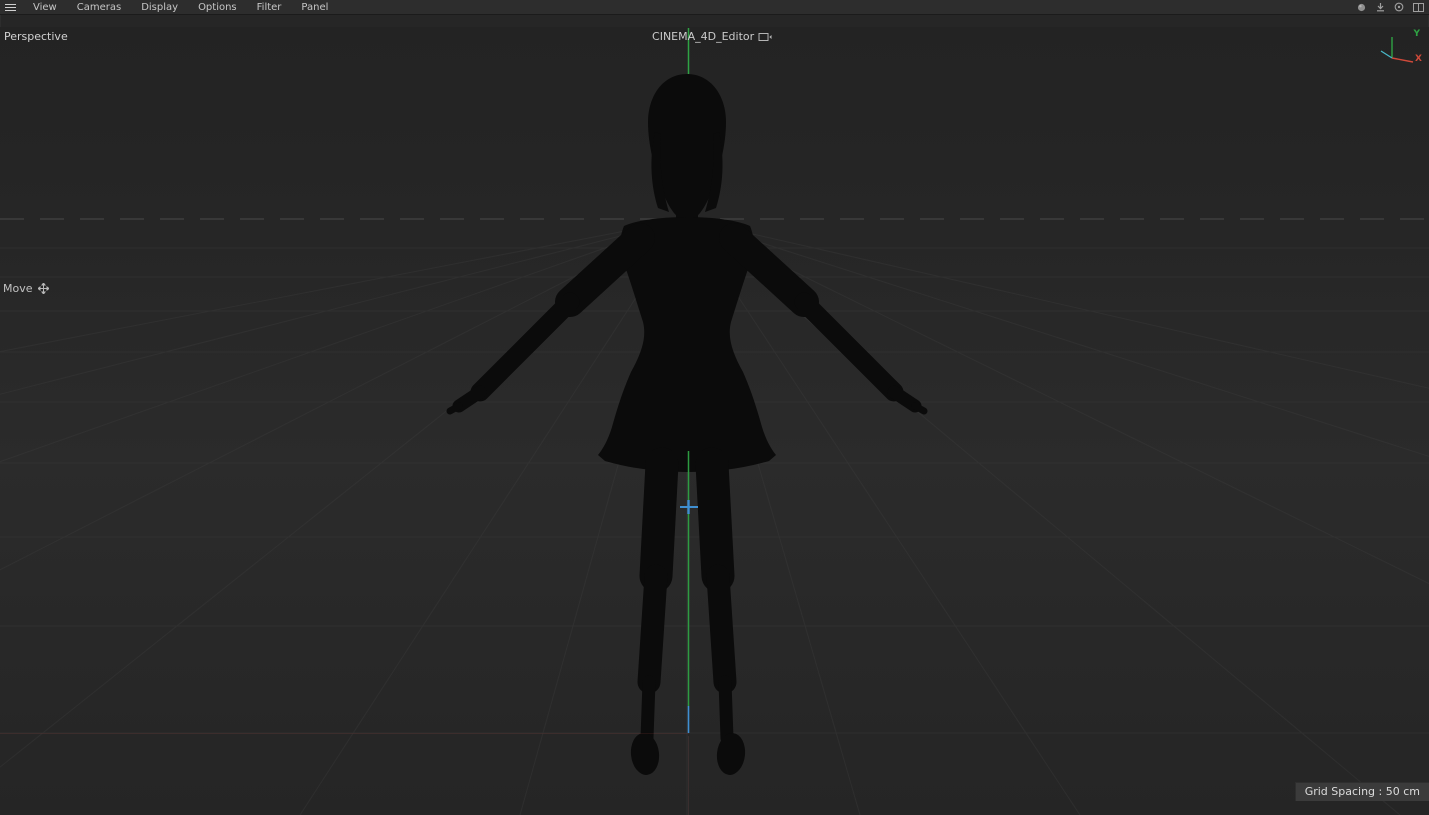 Image resolution: width=1429 pixels, height=815 pixels. What do you see at coordinates (1361, 791) in the screenshot?
I see `grid-spacing-status: Grid Spacing : 50 cm` at bounding box center [1361, 791].